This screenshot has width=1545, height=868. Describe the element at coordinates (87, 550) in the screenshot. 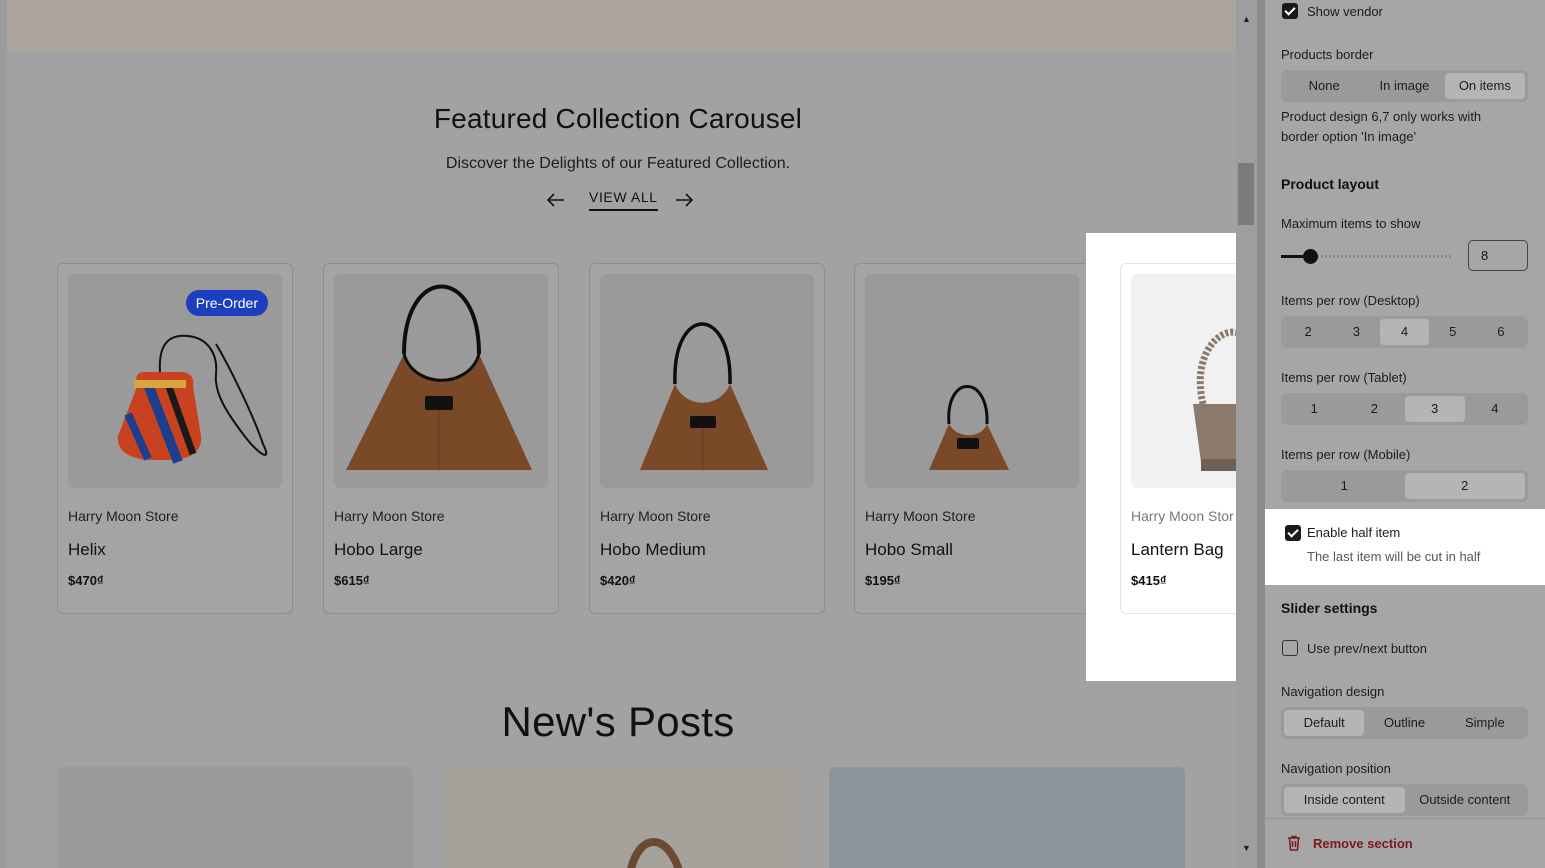

I see `product-name: Helix` at that location.